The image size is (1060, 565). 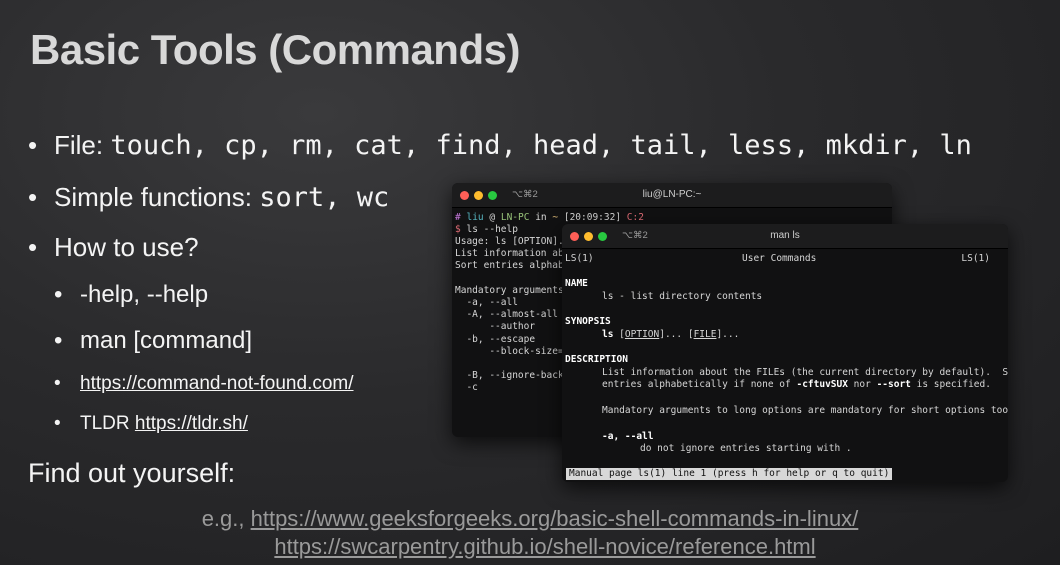 I want to click on command-text: ls --help, so click(x=492, y=229).